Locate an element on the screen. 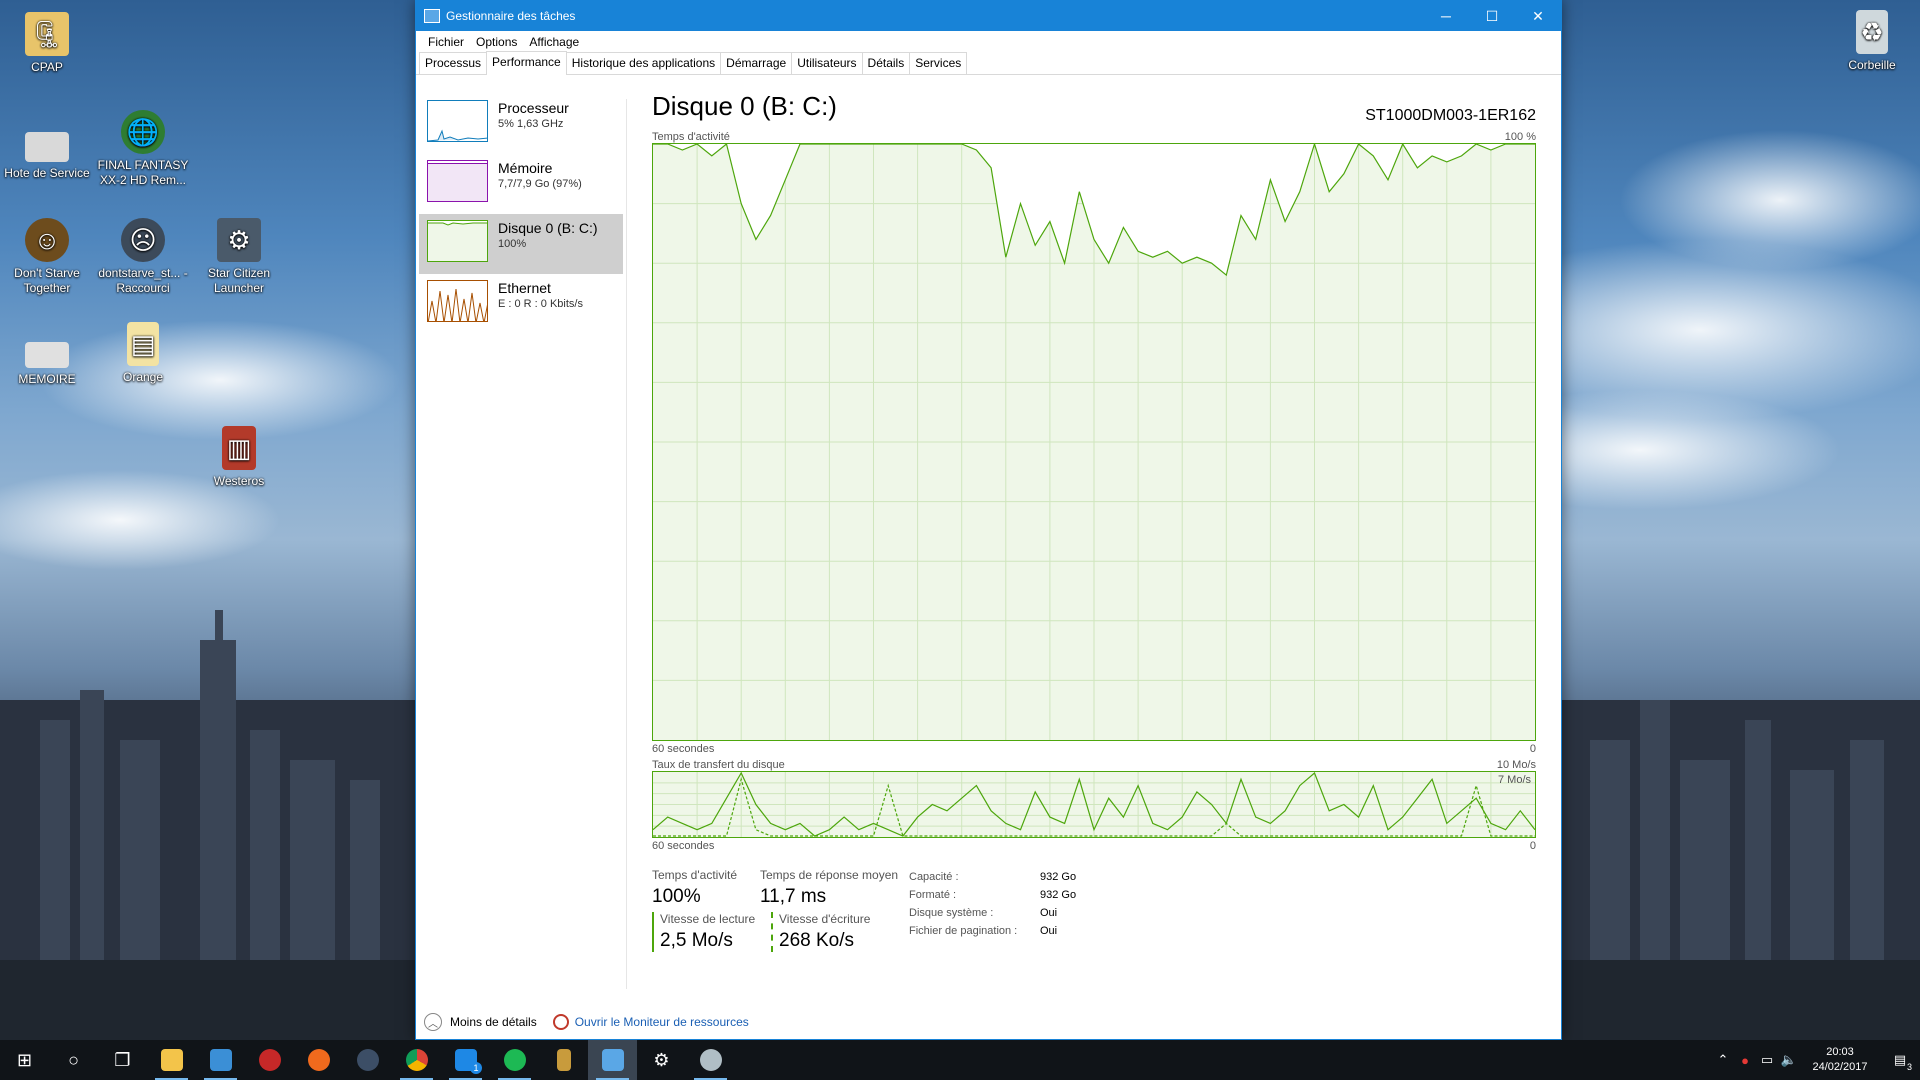 The image size is (1920, 1080). prop-formate: Formaté :932 Go is located at coordinates (993, 895).